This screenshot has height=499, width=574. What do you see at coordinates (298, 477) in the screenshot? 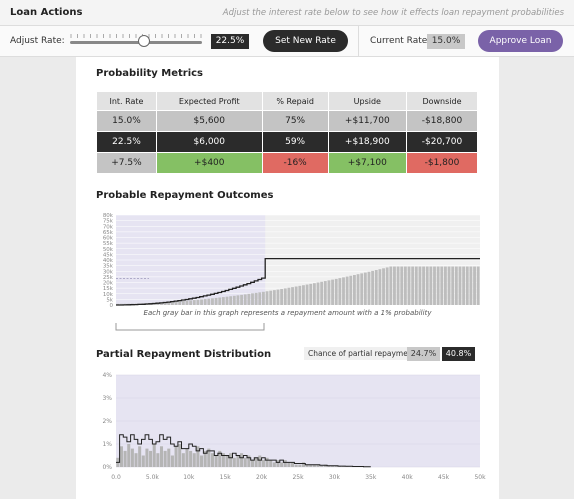
I see `x-tick-label: 25k` at bounding box center [298, 477].